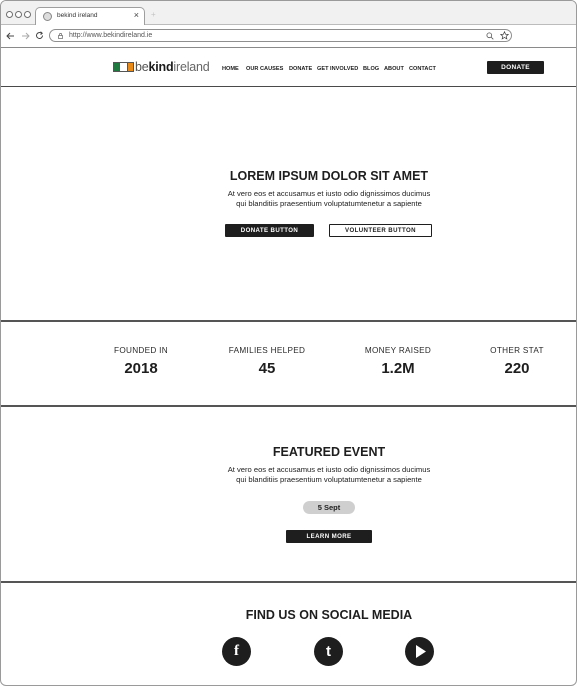 This screenshot has height=686, width=577. What do you see at coordinates (27, 14) in the screenshot?
I see `window-maximize-dot` at bounding box center [27, 14].